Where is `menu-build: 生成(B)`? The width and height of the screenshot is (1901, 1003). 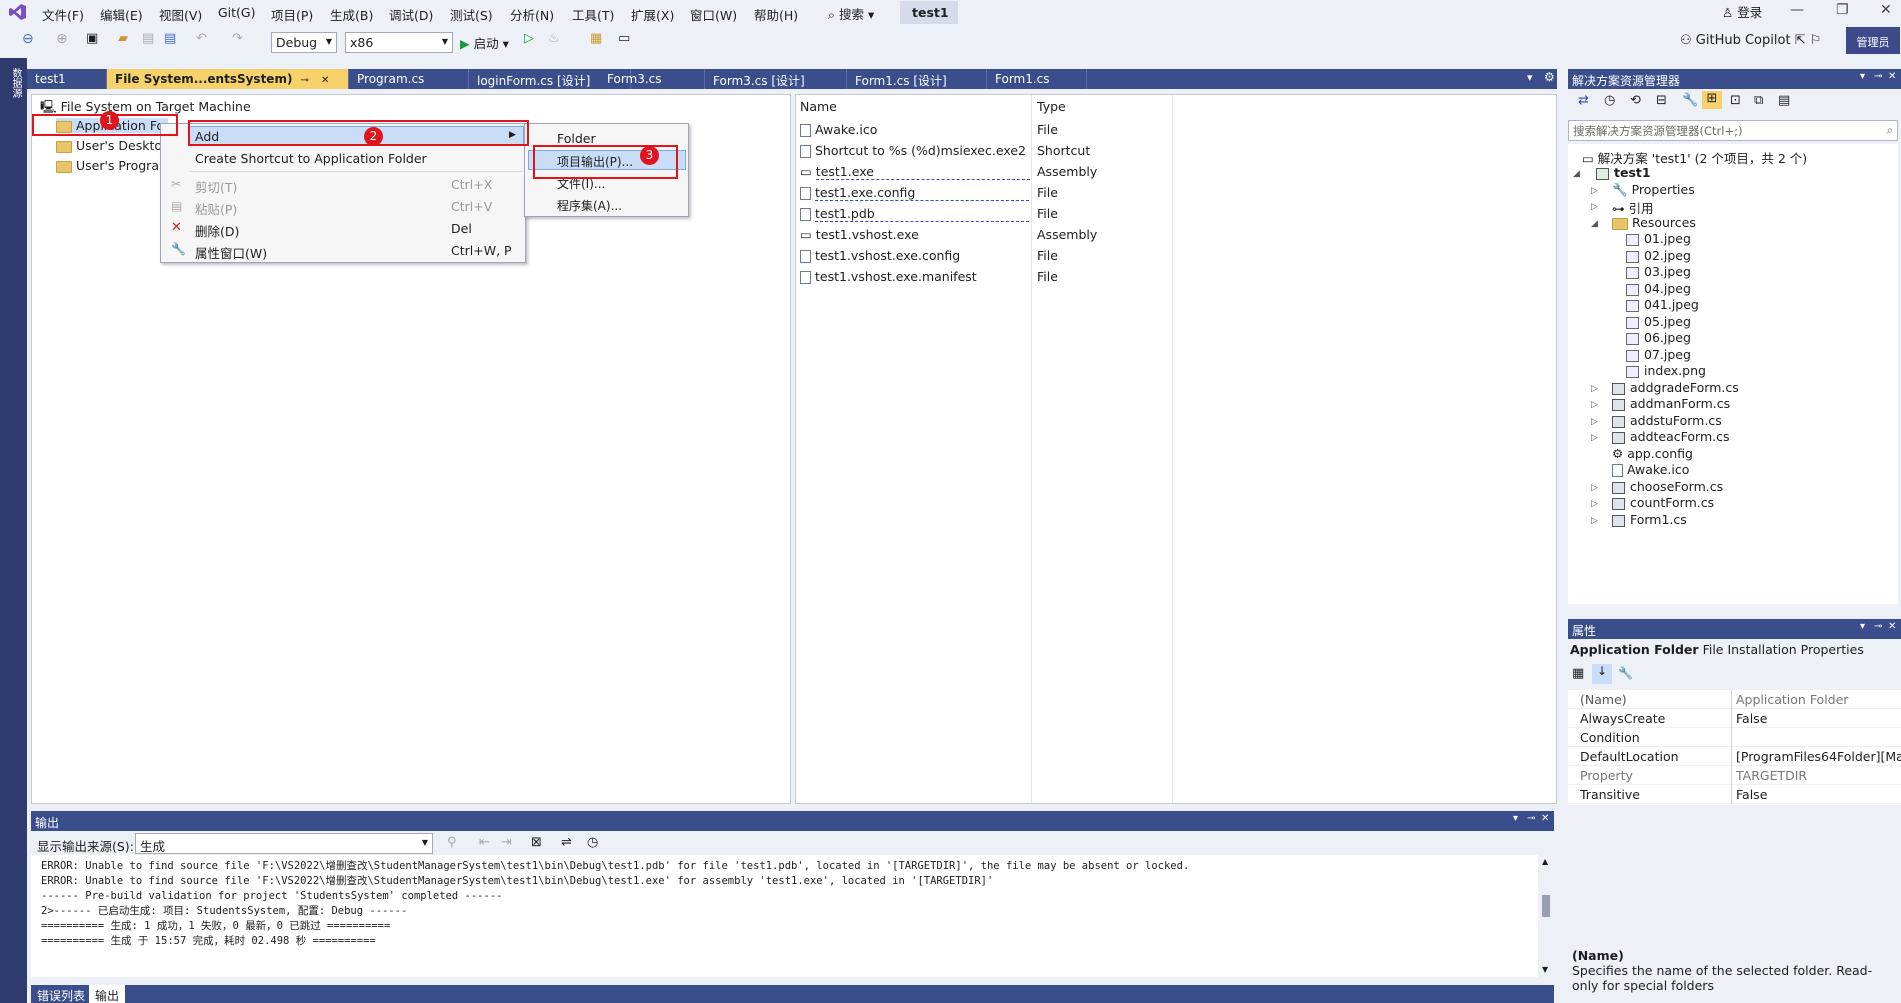 menu-build: 生成(B) is located at coordinates (351, 14).